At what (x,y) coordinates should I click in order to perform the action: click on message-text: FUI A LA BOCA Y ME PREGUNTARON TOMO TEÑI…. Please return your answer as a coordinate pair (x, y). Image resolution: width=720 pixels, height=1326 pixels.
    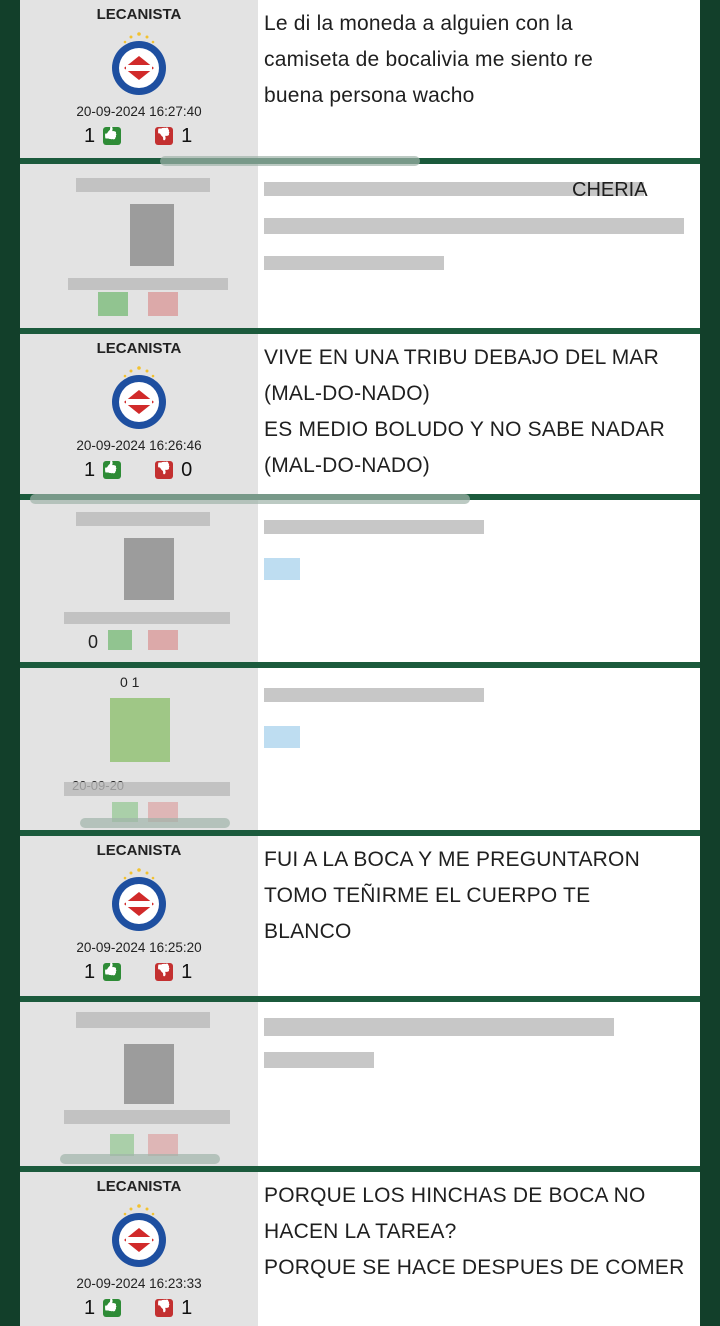
    Looking at the image, I should click on (452, 895).